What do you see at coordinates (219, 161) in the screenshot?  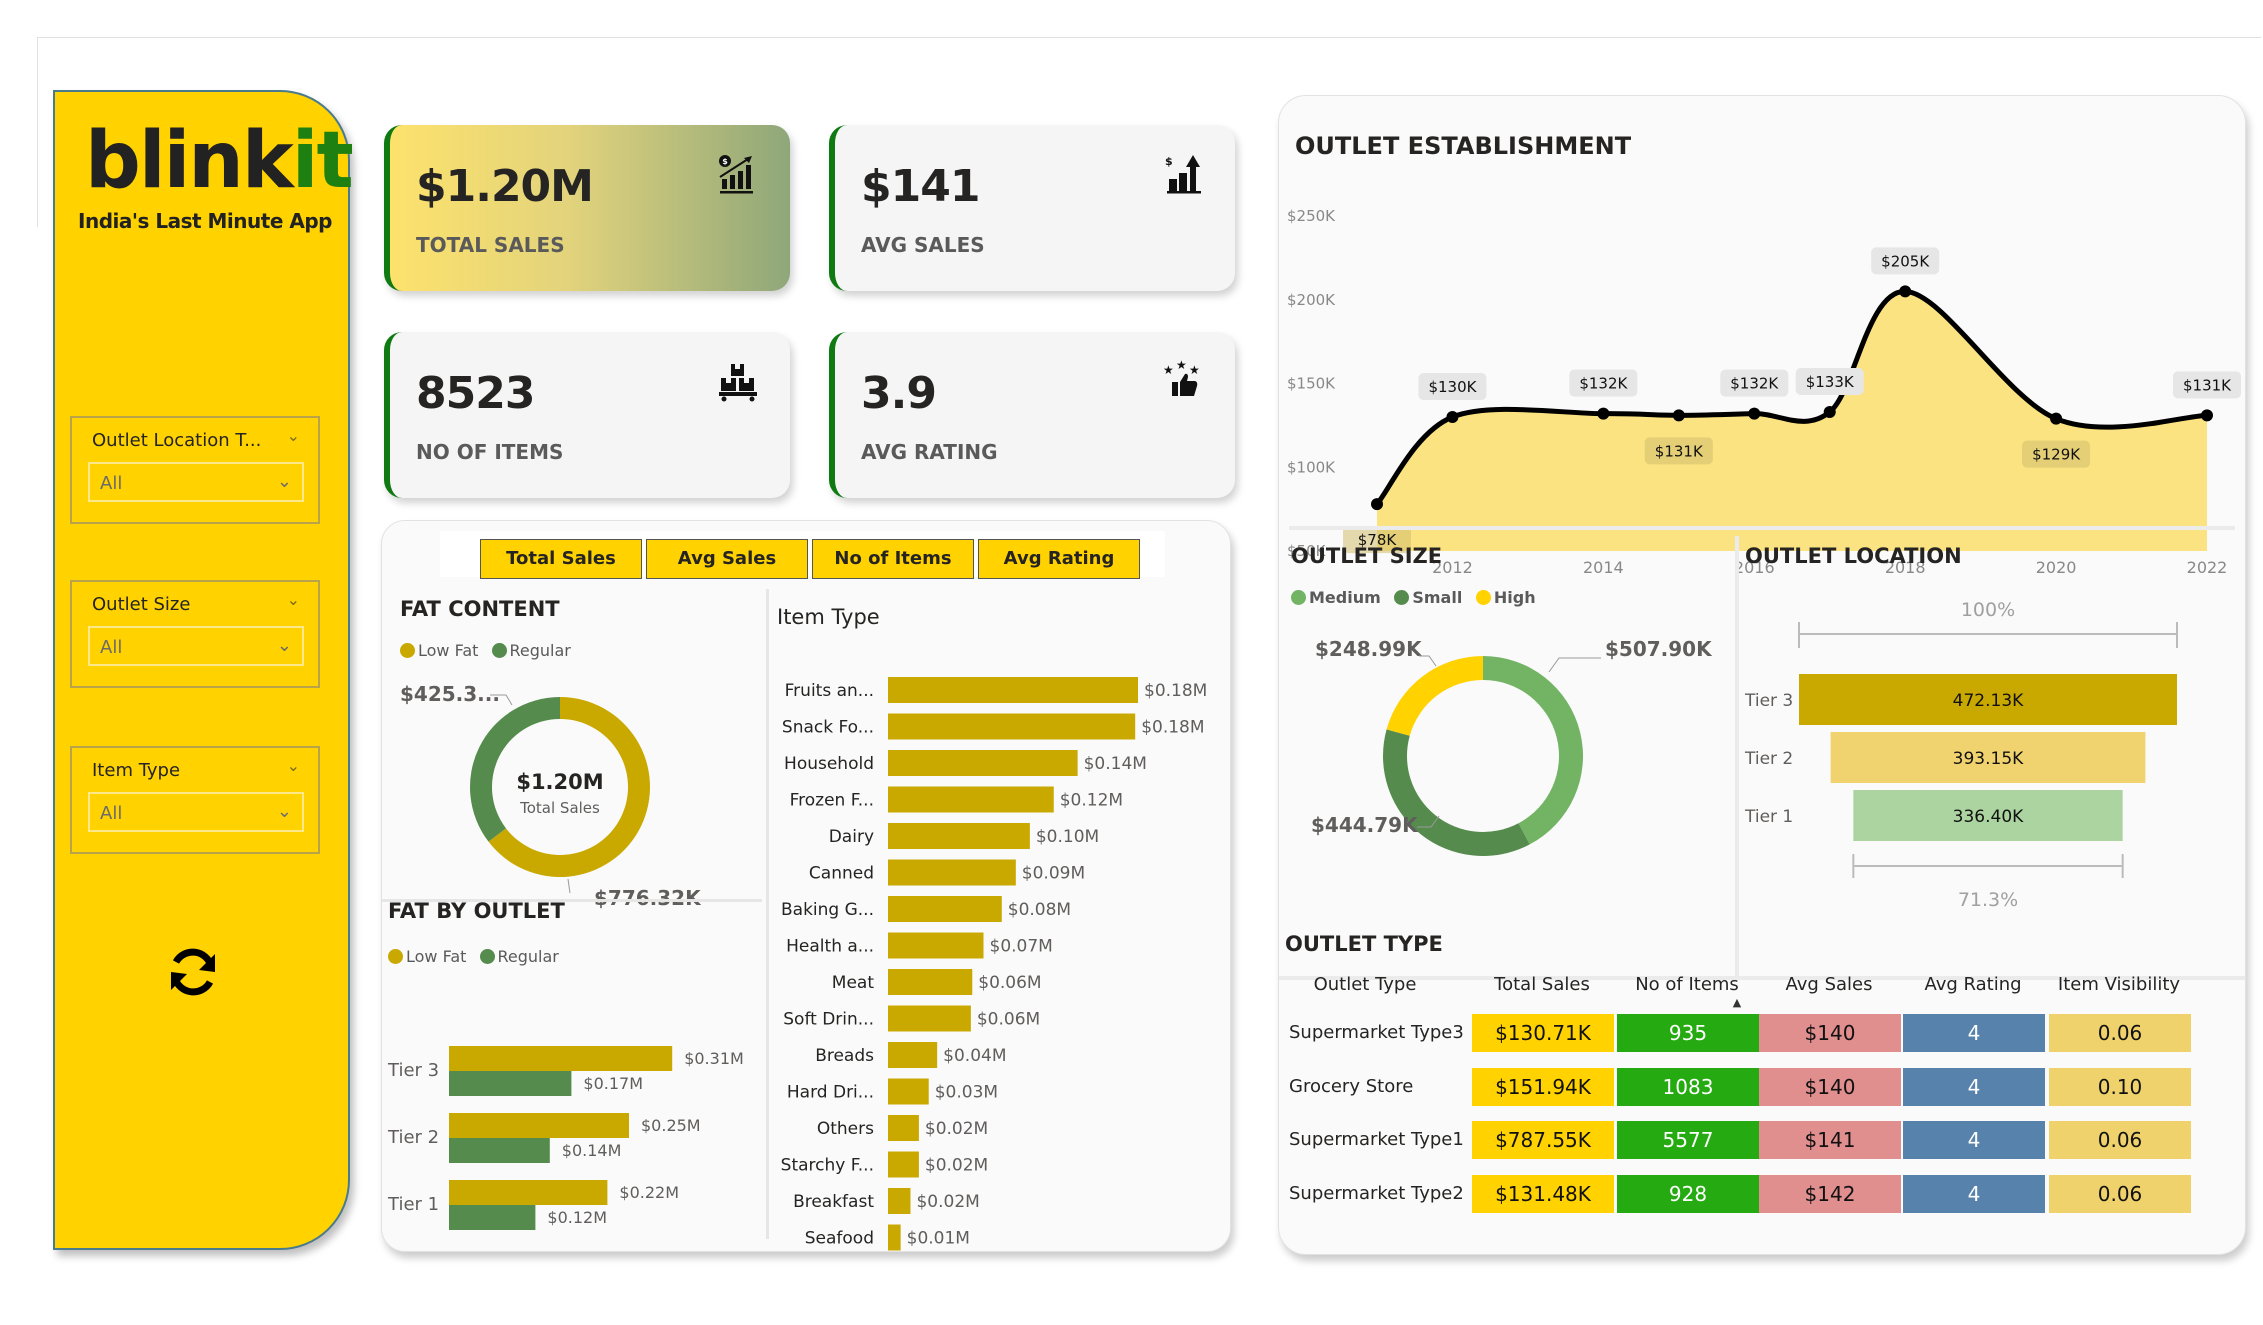 I see `brand-logo: blinkit` at bounding box center [219, 161].